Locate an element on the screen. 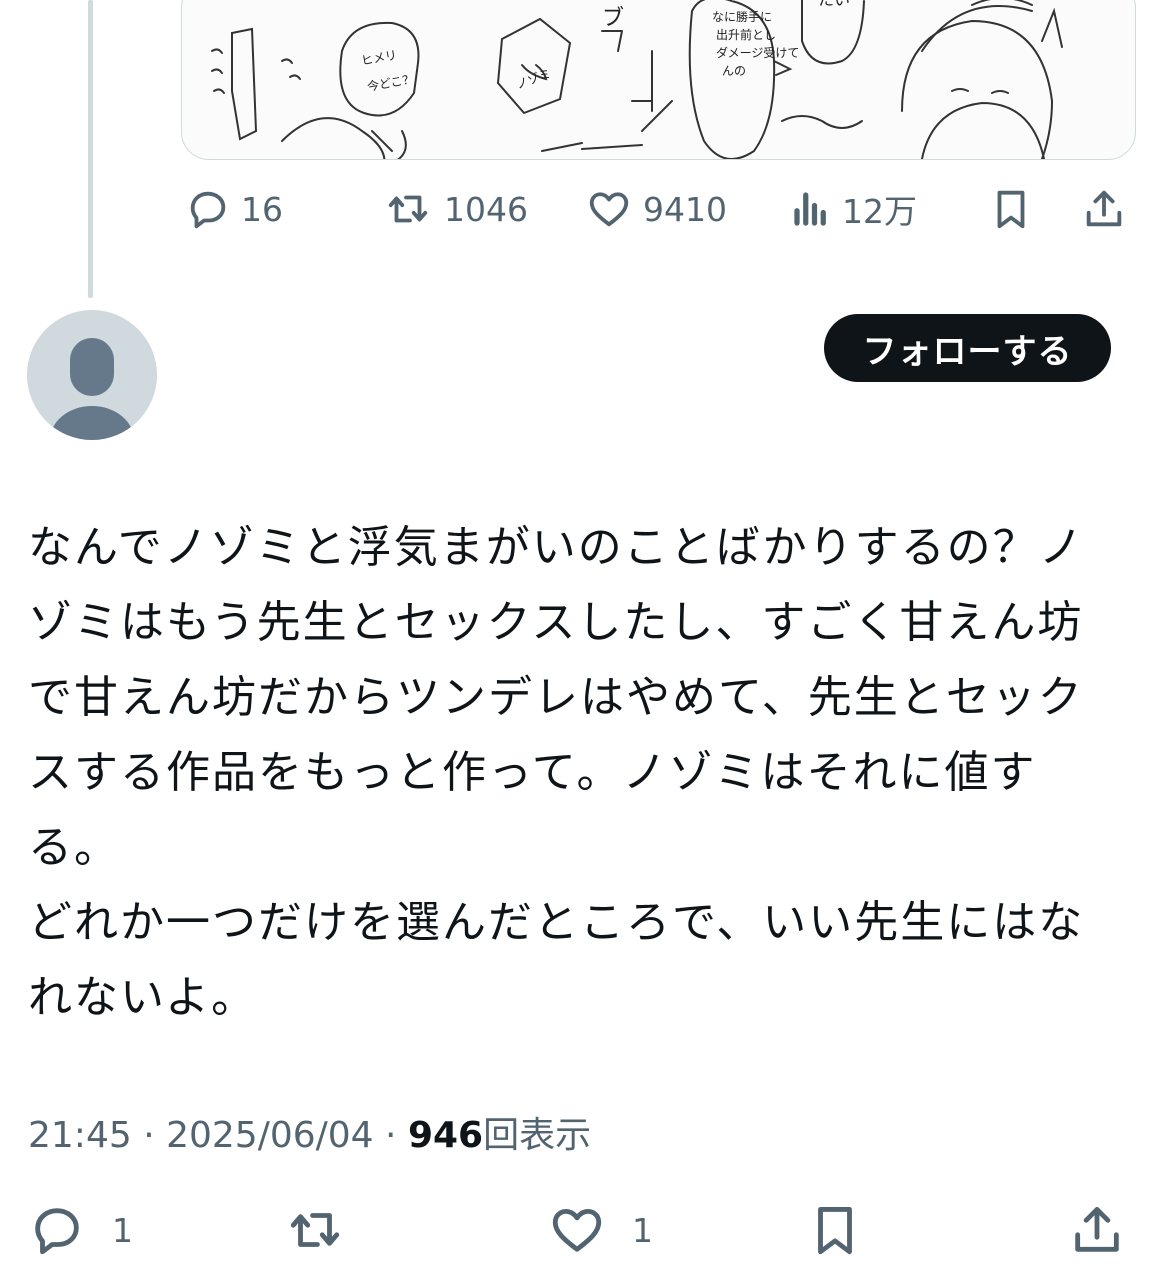 This screenshot has width=1159, height=1280. tweet-meta: 21:45 · 2025/06/04 · 946回表示 is located at coordinates (309, 1132).